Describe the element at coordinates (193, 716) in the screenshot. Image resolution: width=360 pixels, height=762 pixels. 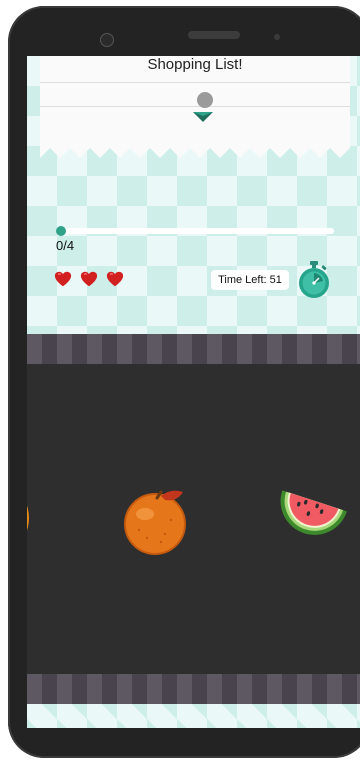
I see `bottom-background` at that location.